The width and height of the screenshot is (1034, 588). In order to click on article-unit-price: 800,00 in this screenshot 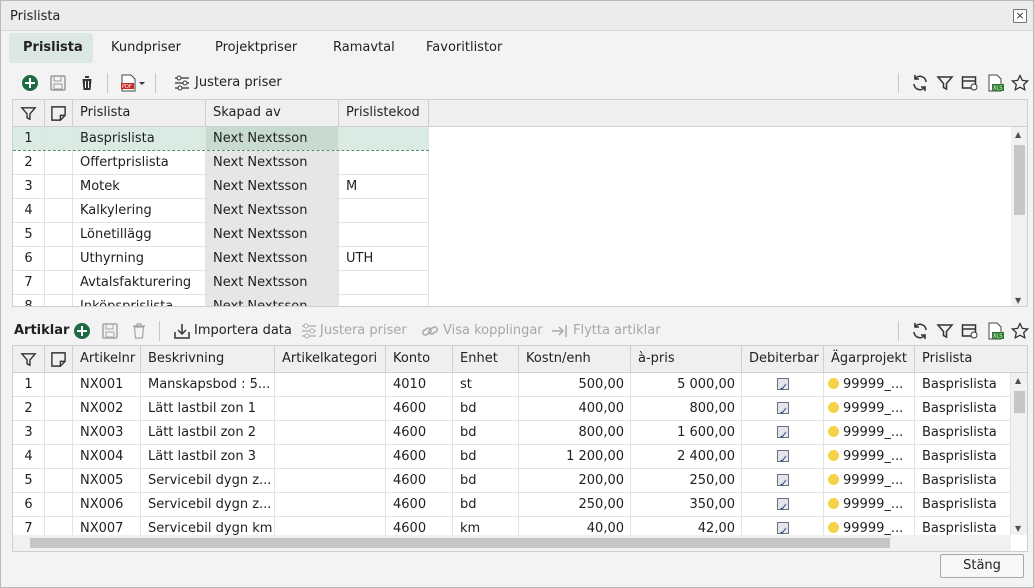, I will do `click(686, 408)`.